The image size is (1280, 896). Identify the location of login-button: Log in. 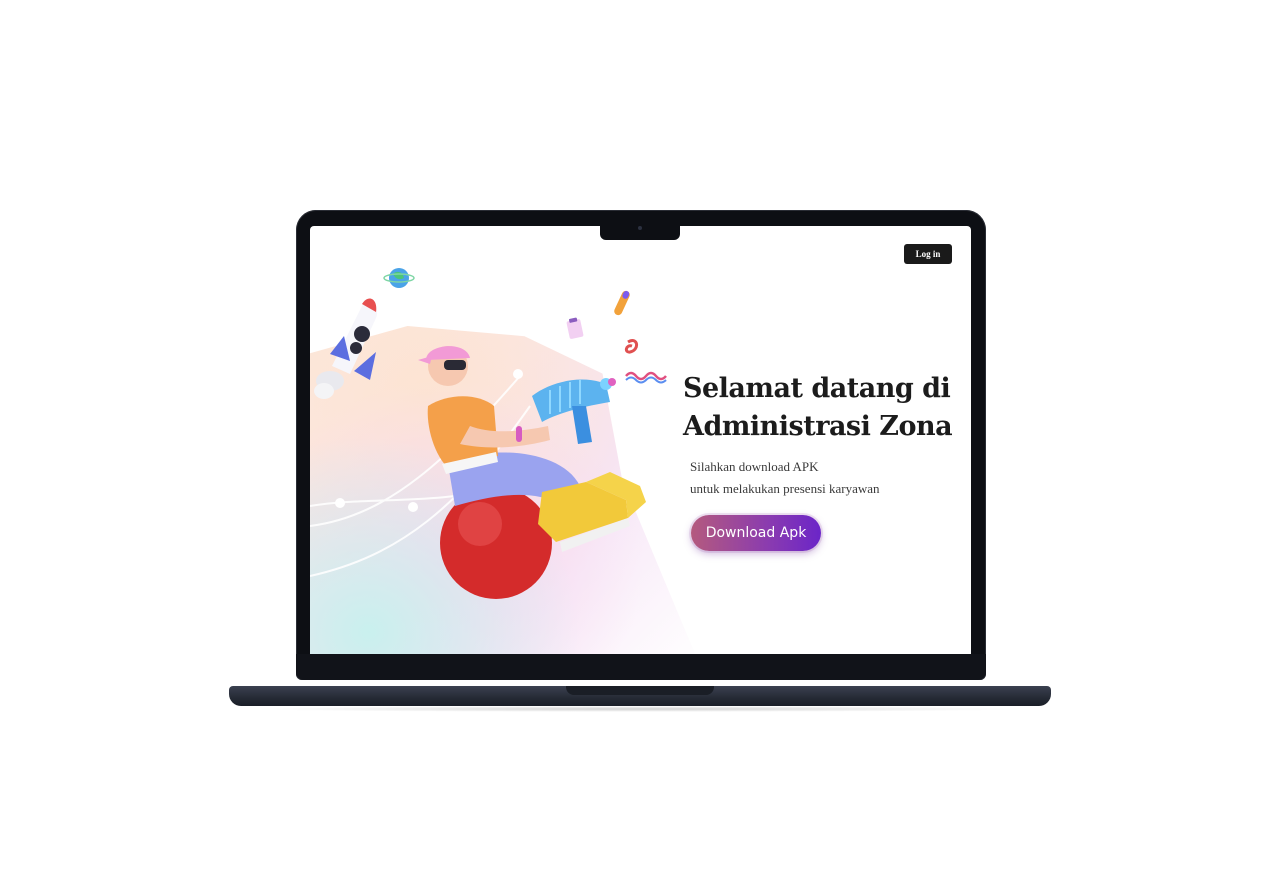
(928, 254).